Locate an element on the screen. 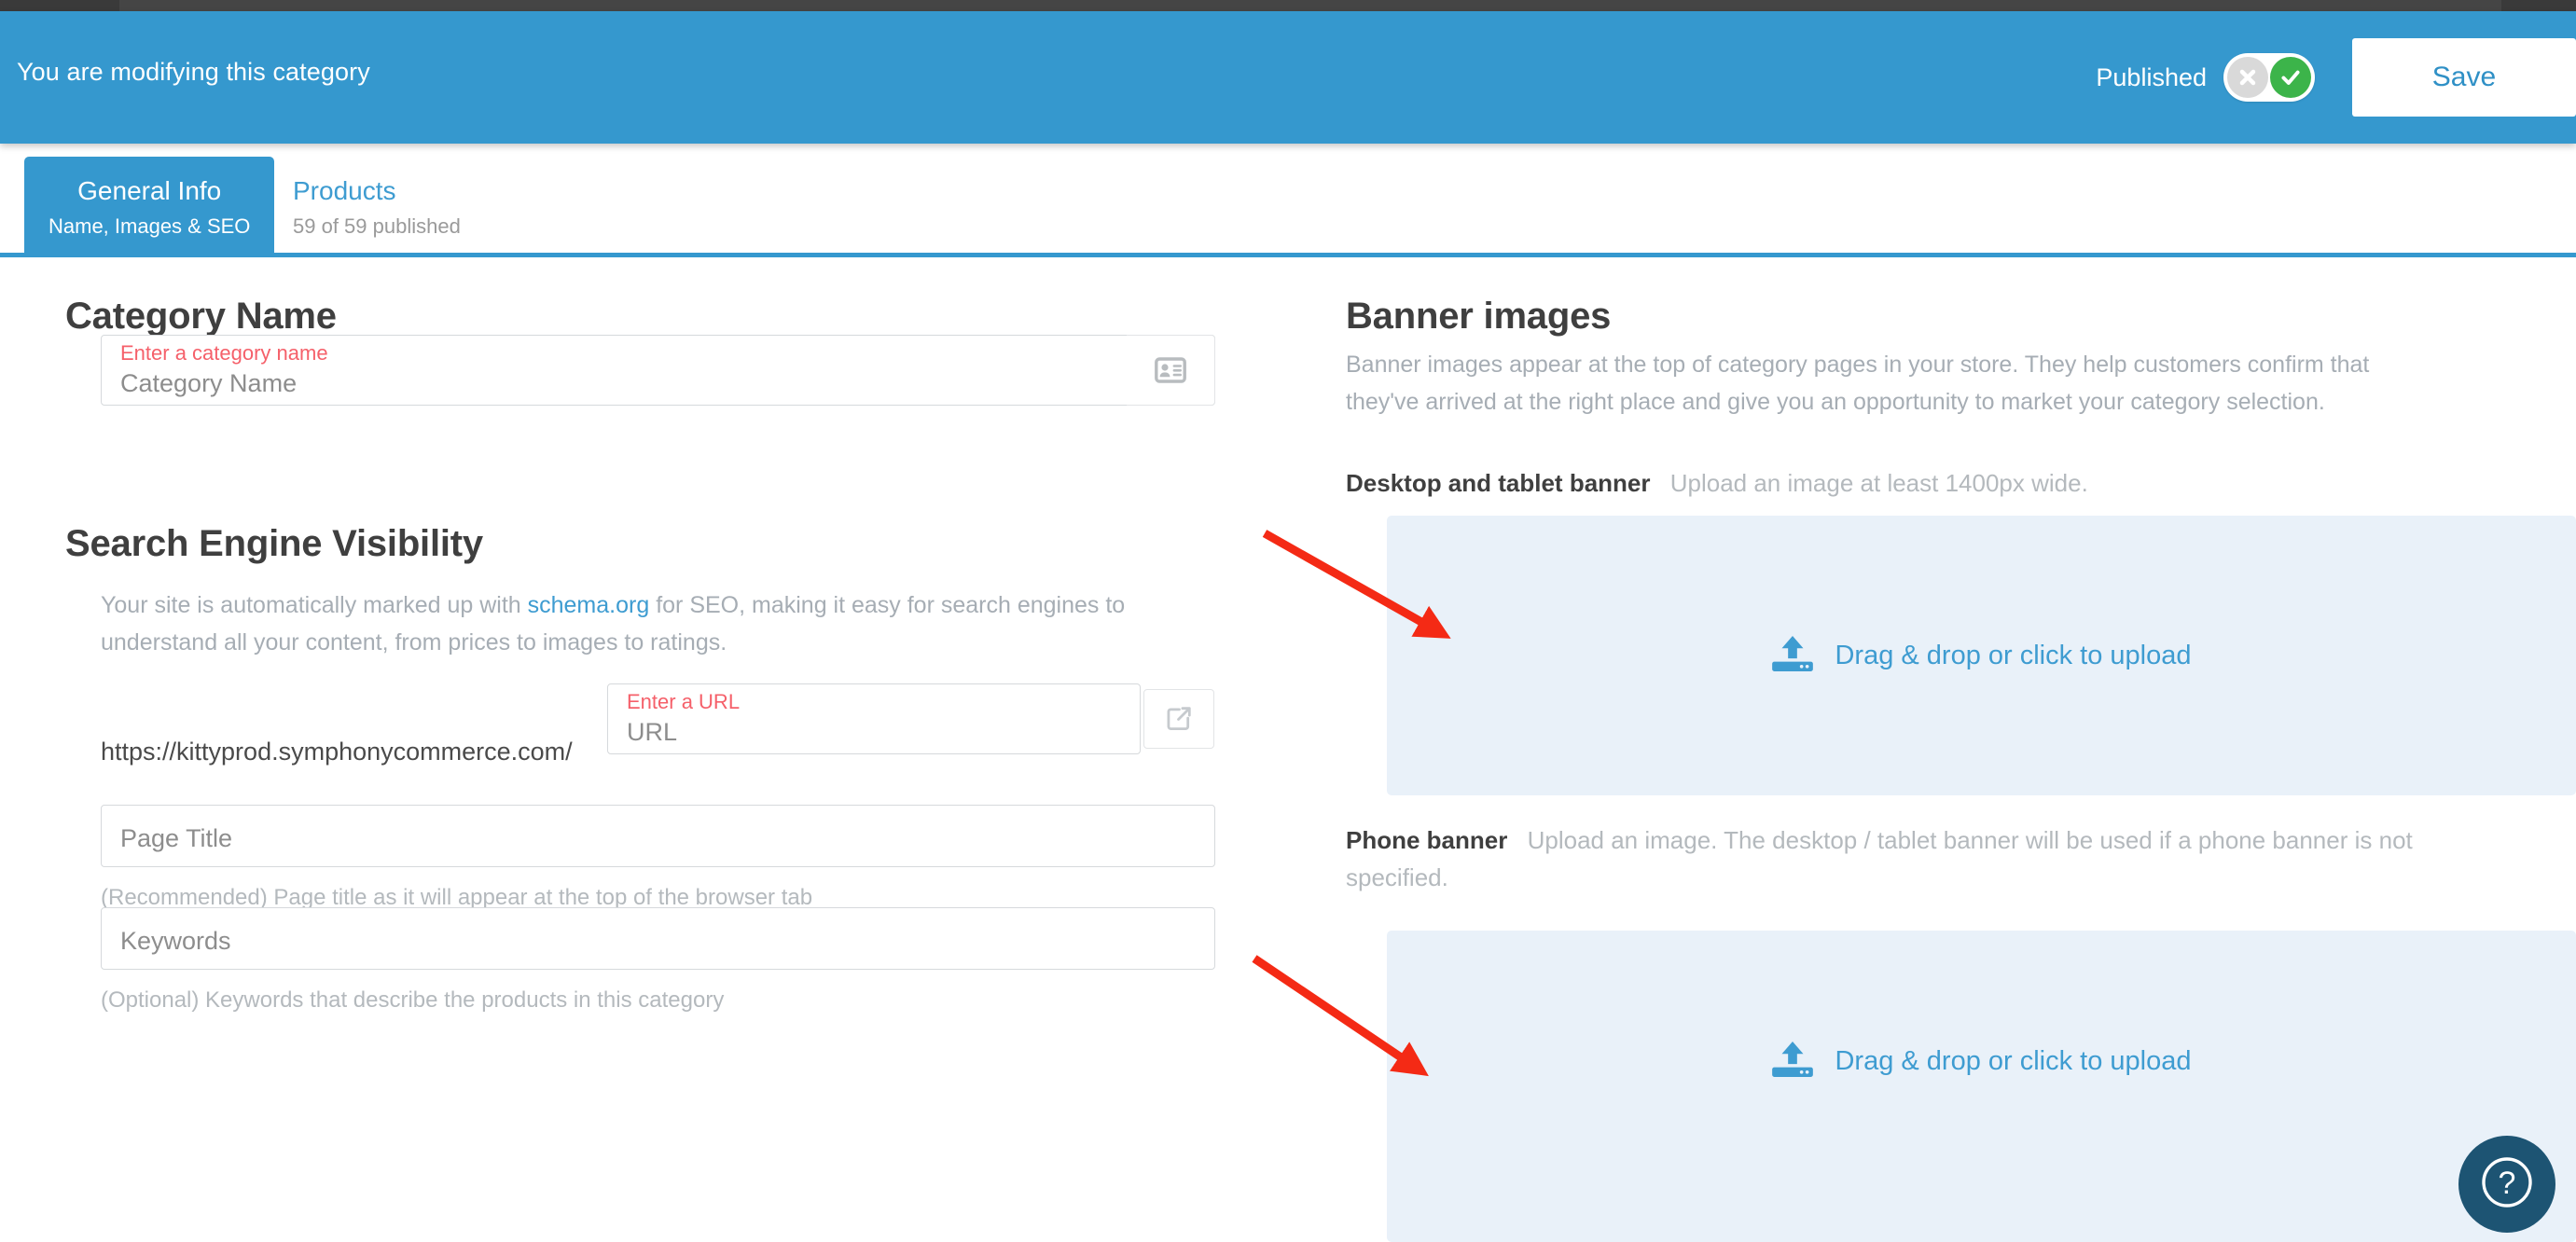 The width and height of the screenshot is (2576, 1242). chrome-segment-right is located at coordinates (2538, 6).